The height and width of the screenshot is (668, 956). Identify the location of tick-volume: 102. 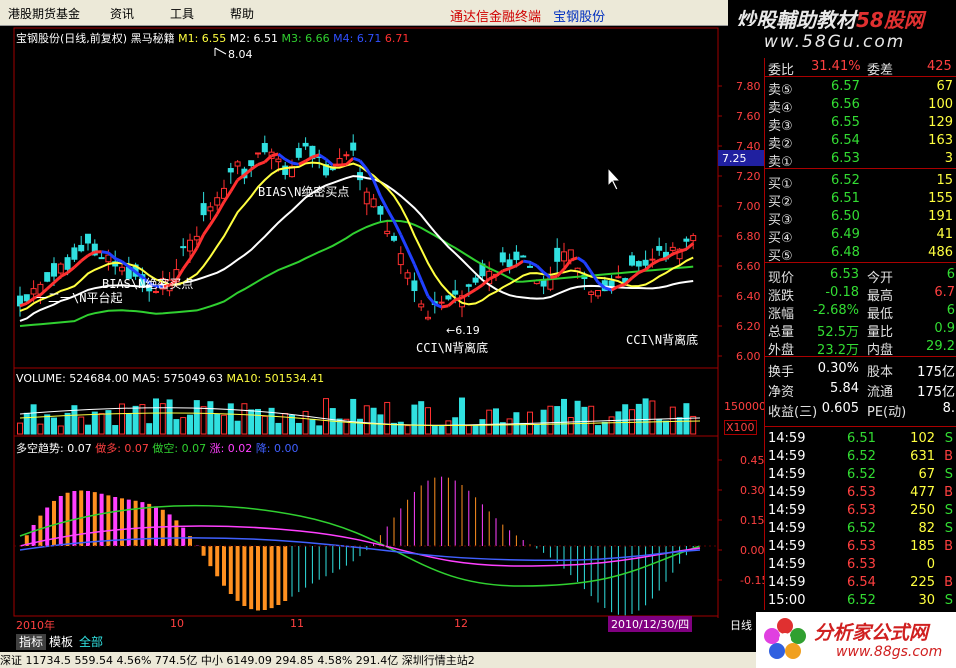
(922, 438).